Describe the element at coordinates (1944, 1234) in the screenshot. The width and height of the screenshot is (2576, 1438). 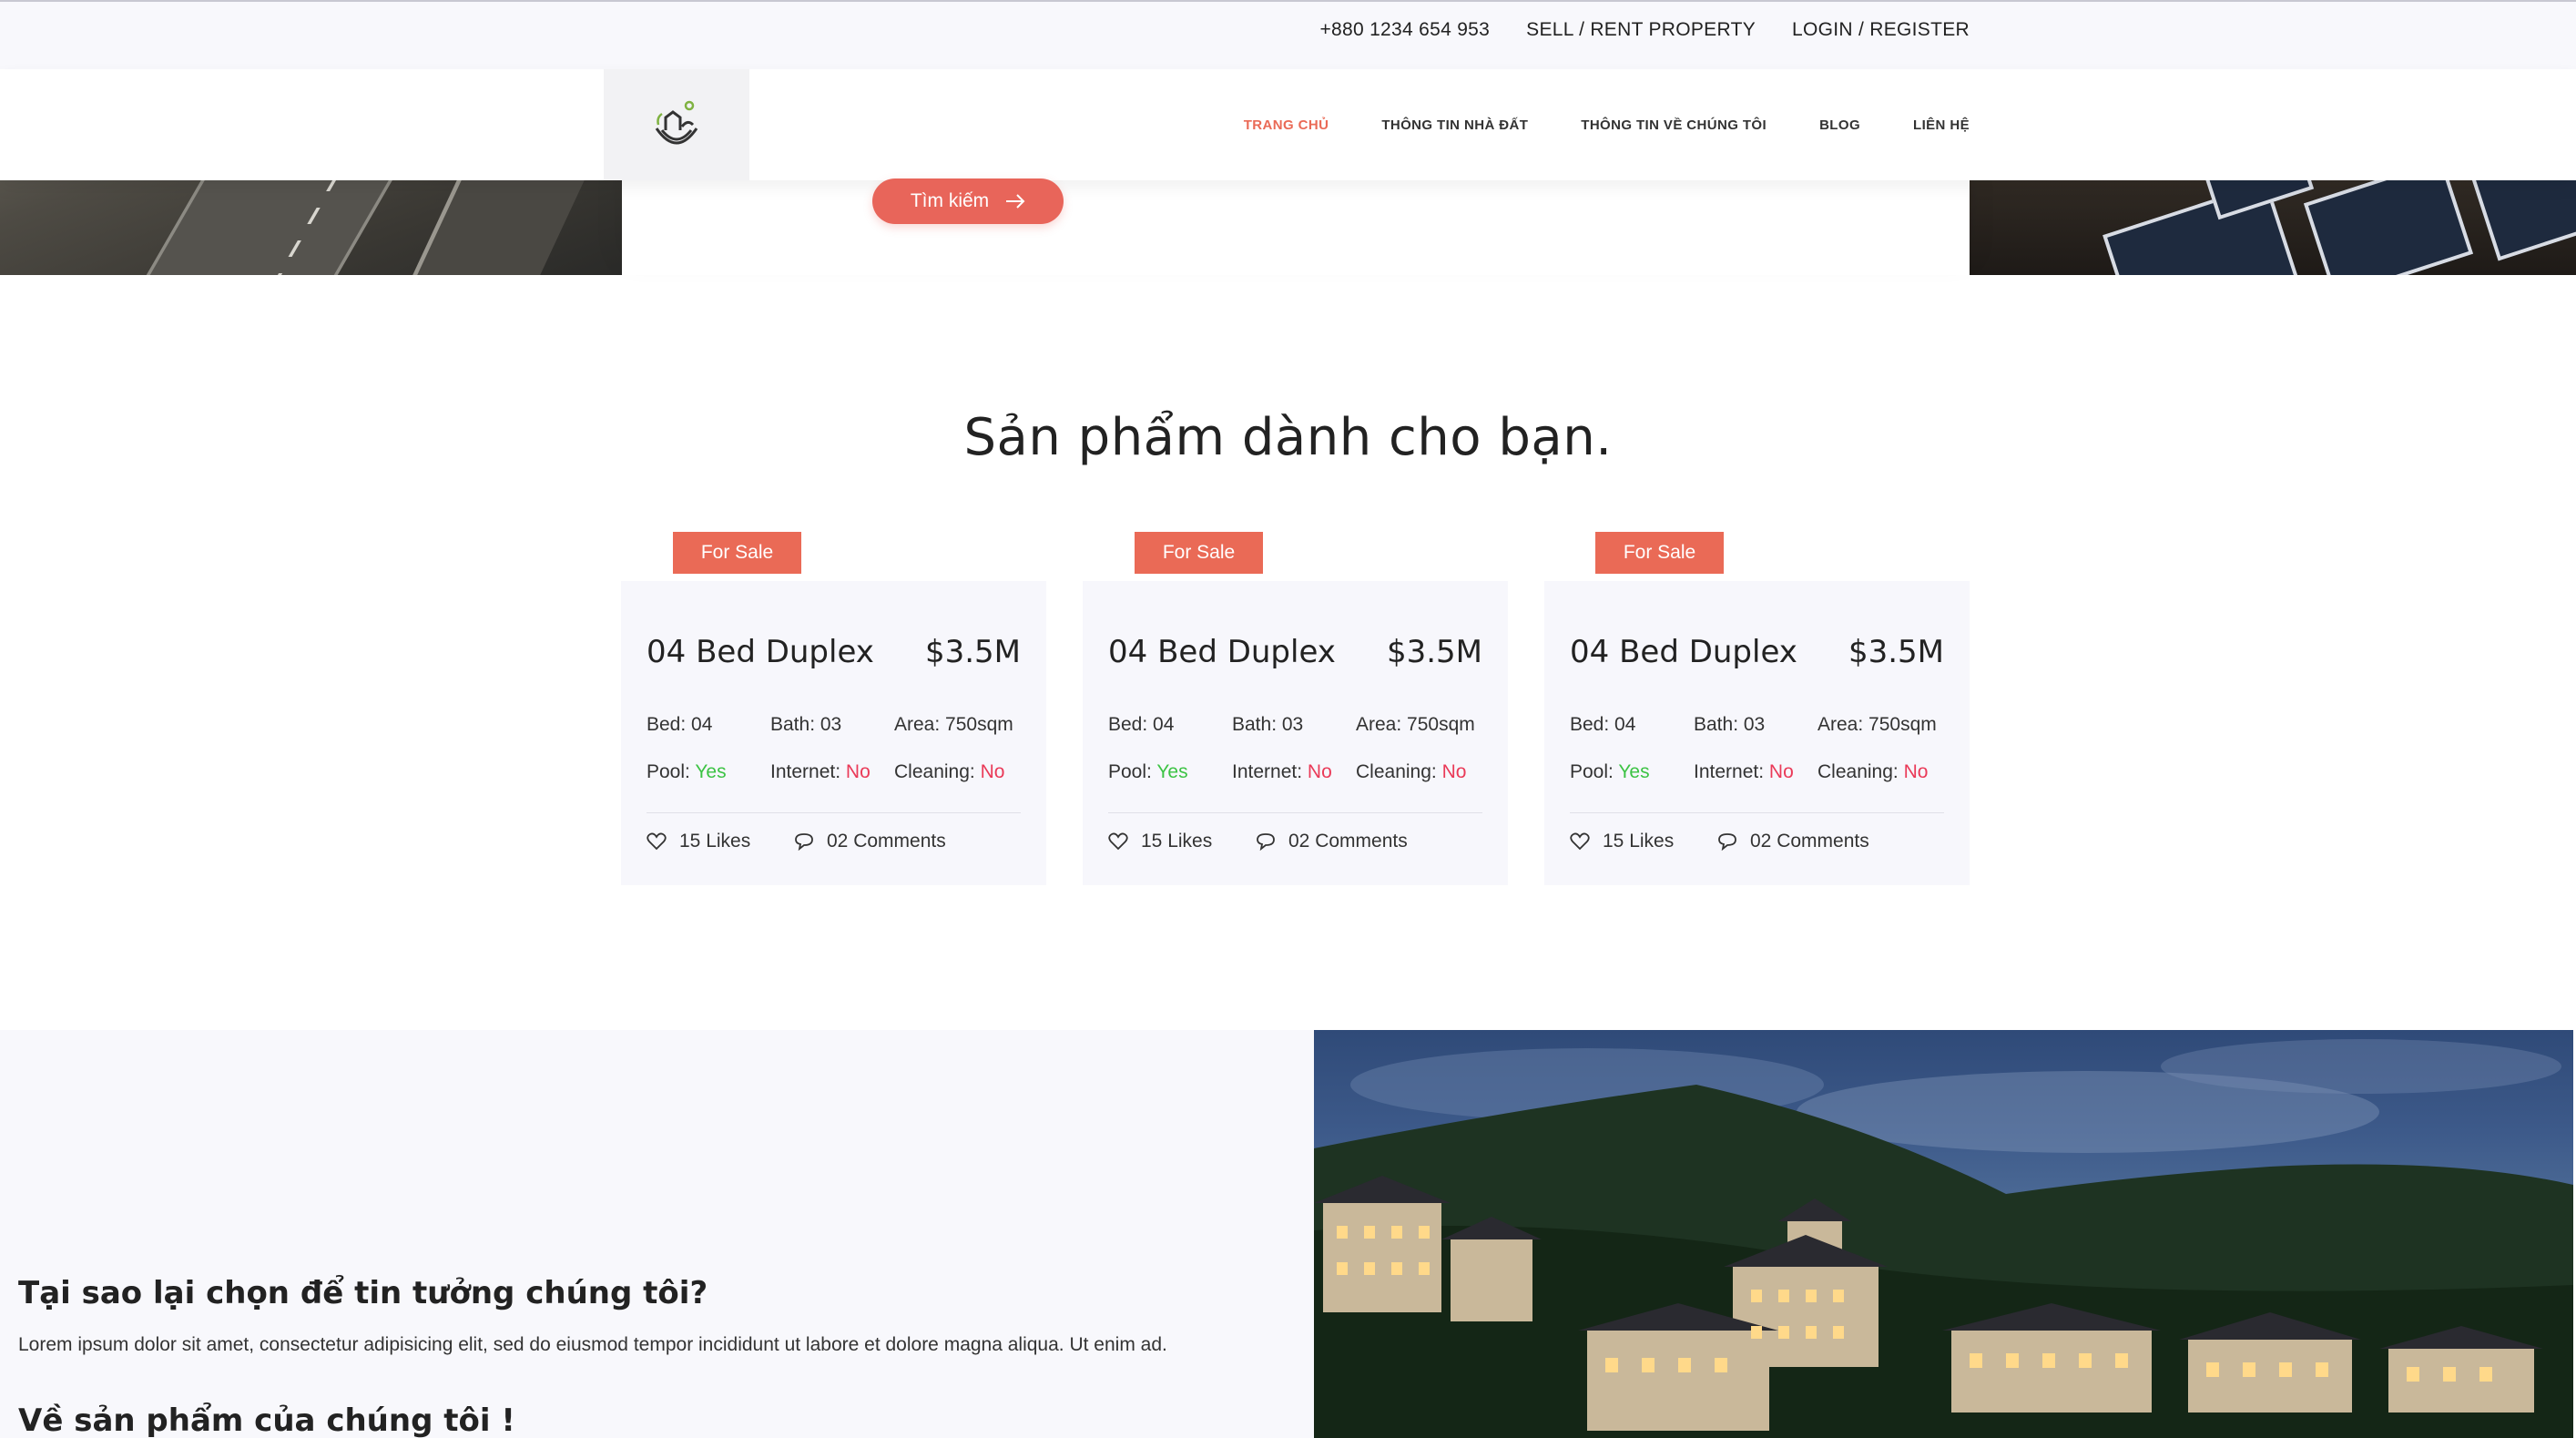
I see `resort-photo` at that location.